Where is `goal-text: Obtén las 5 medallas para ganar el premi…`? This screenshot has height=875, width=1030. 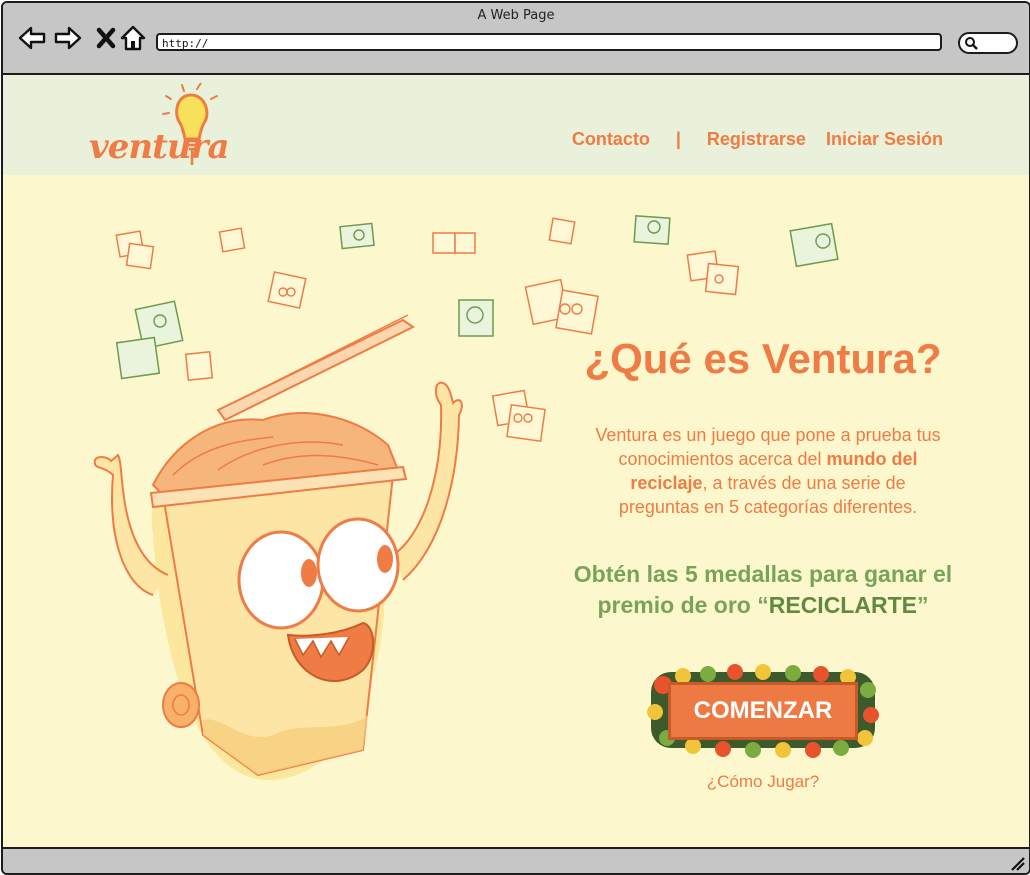
goal-text: Obtén las 5 medallas para ganar el premi… is located at coordinates (763, 590).